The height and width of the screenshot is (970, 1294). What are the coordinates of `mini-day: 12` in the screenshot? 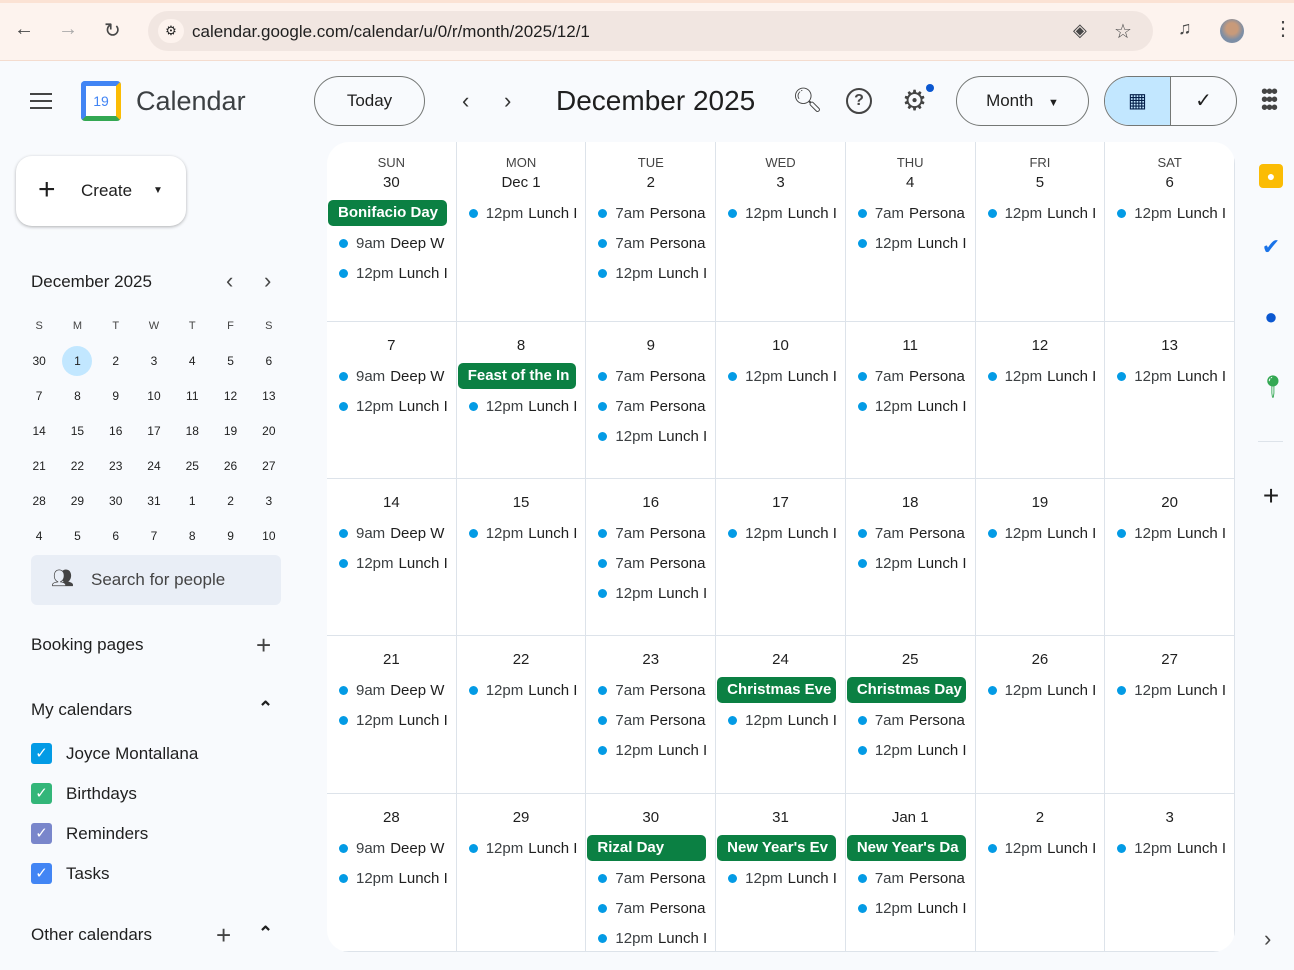 It's located at (230, 396).